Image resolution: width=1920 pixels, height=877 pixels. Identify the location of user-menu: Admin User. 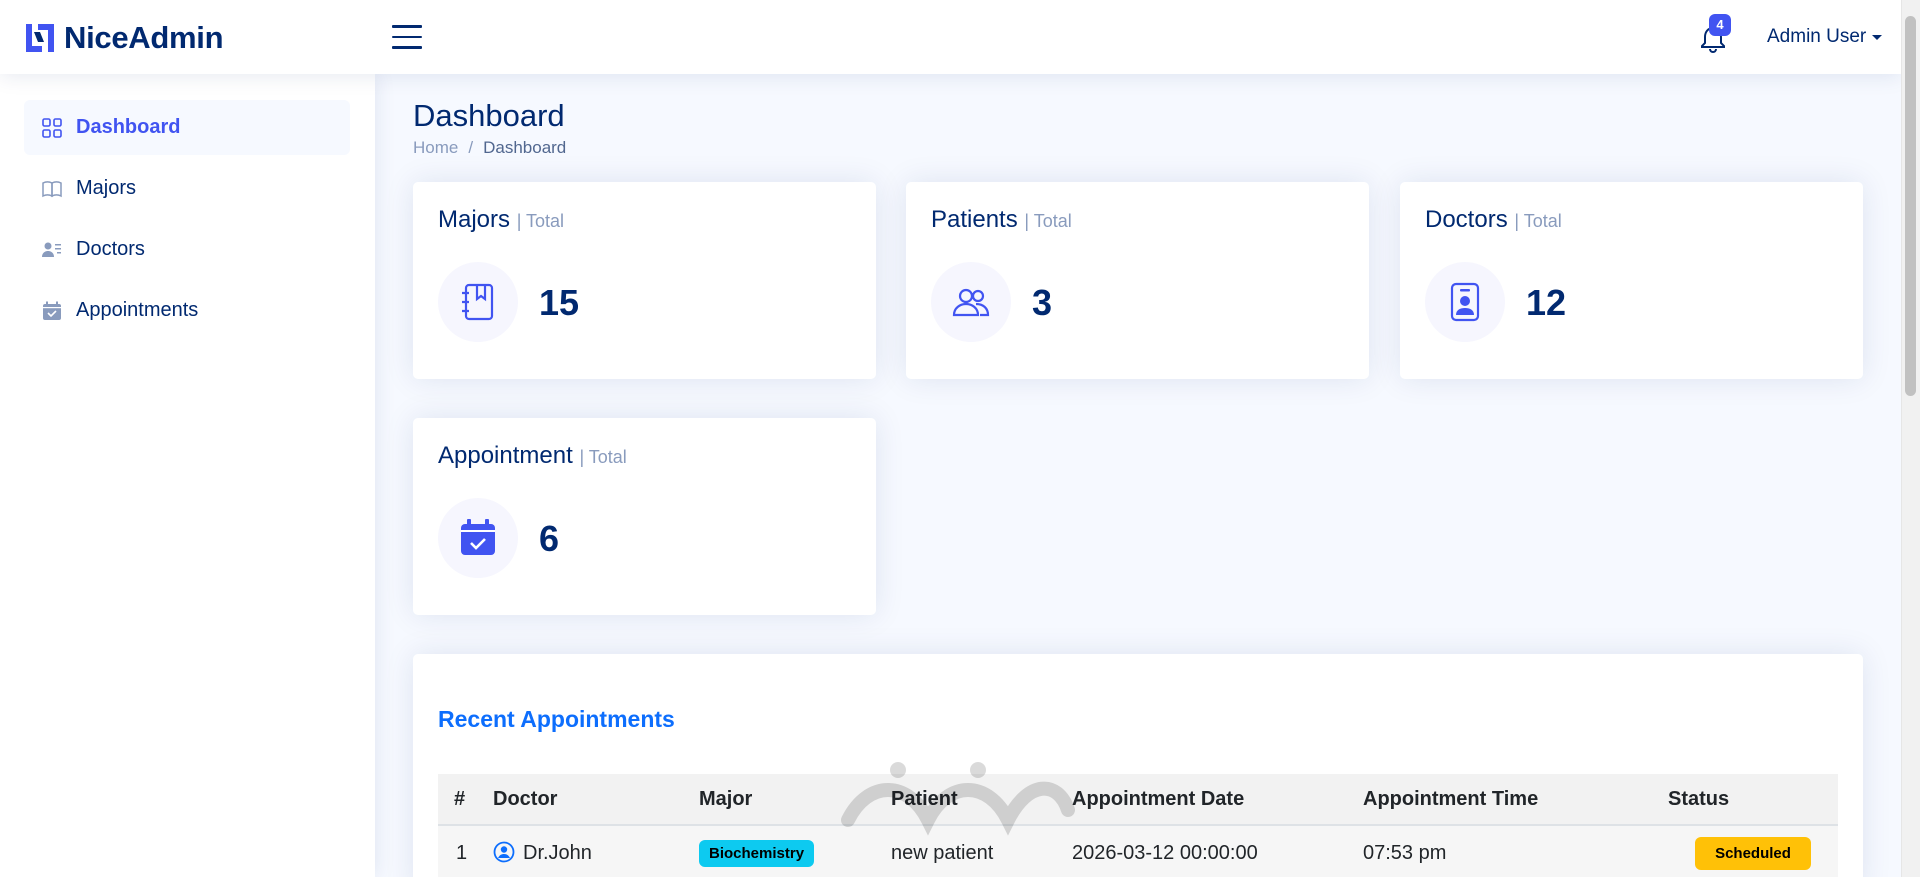
(1825, 37).